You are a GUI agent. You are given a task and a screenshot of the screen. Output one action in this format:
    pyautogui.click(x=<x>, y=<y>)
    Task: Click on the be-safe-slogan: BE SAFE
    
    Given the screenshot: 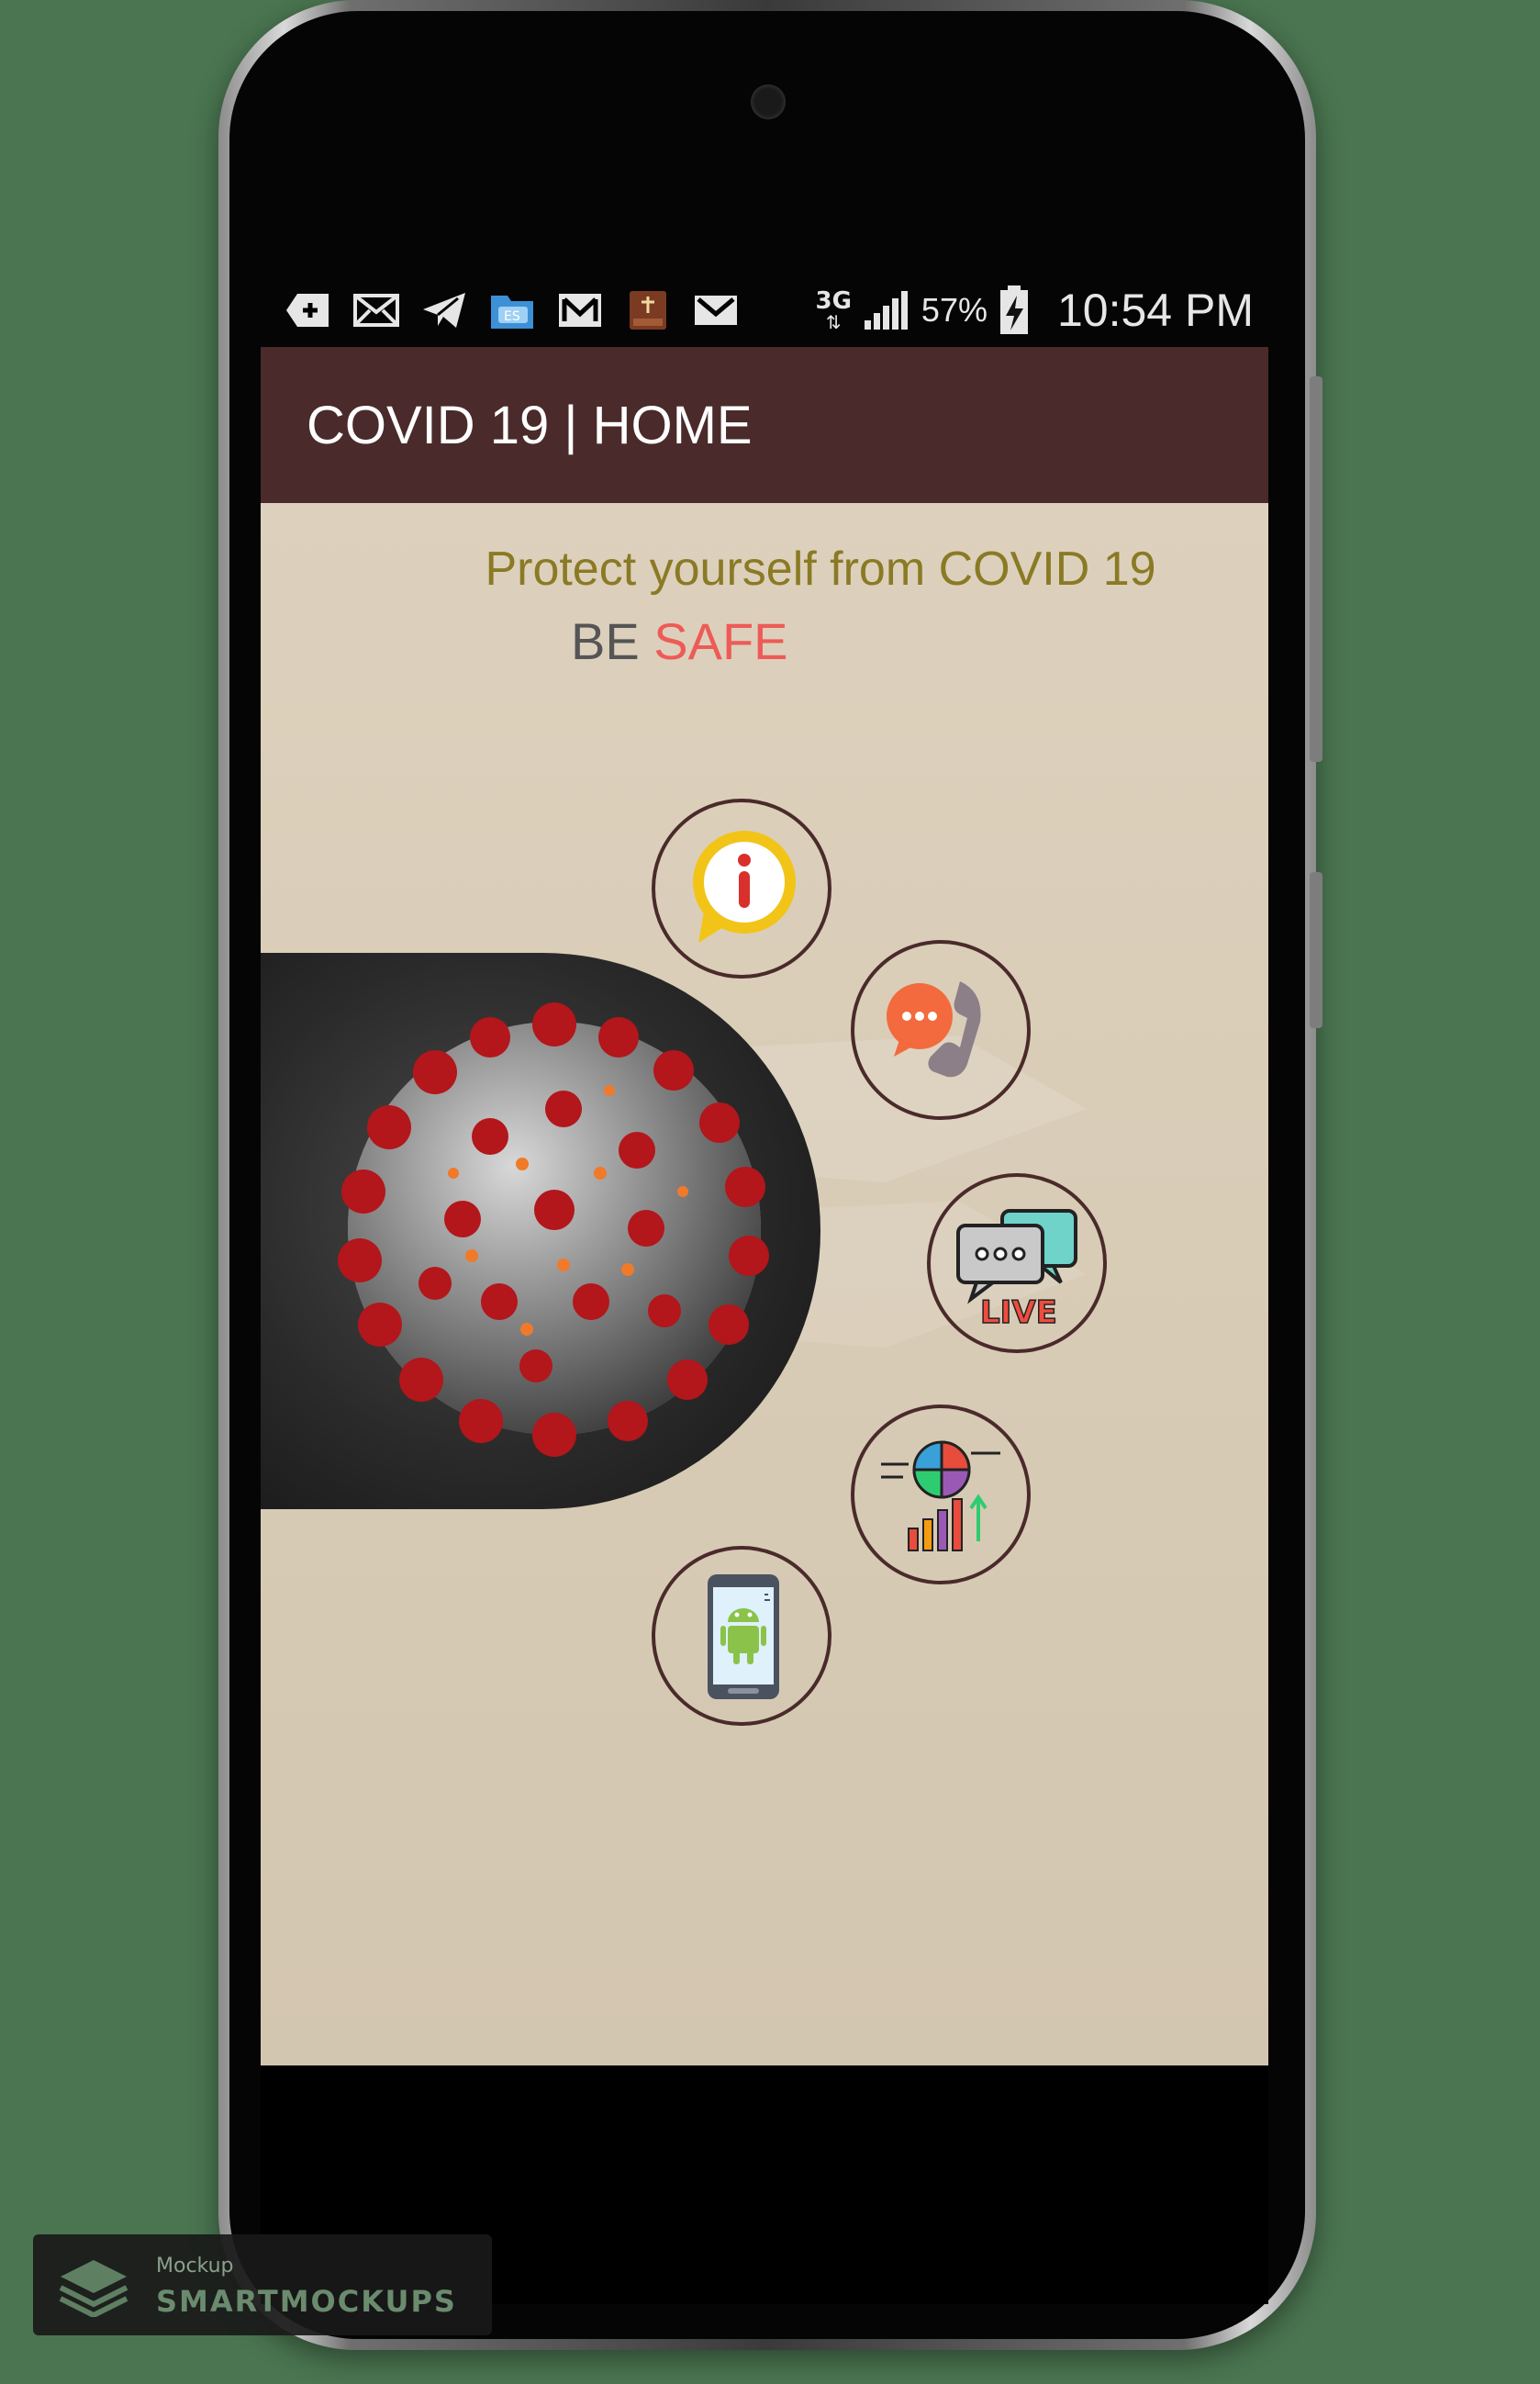 What is the action you would take?
    pyautogui.click(x=679, y=641)
    